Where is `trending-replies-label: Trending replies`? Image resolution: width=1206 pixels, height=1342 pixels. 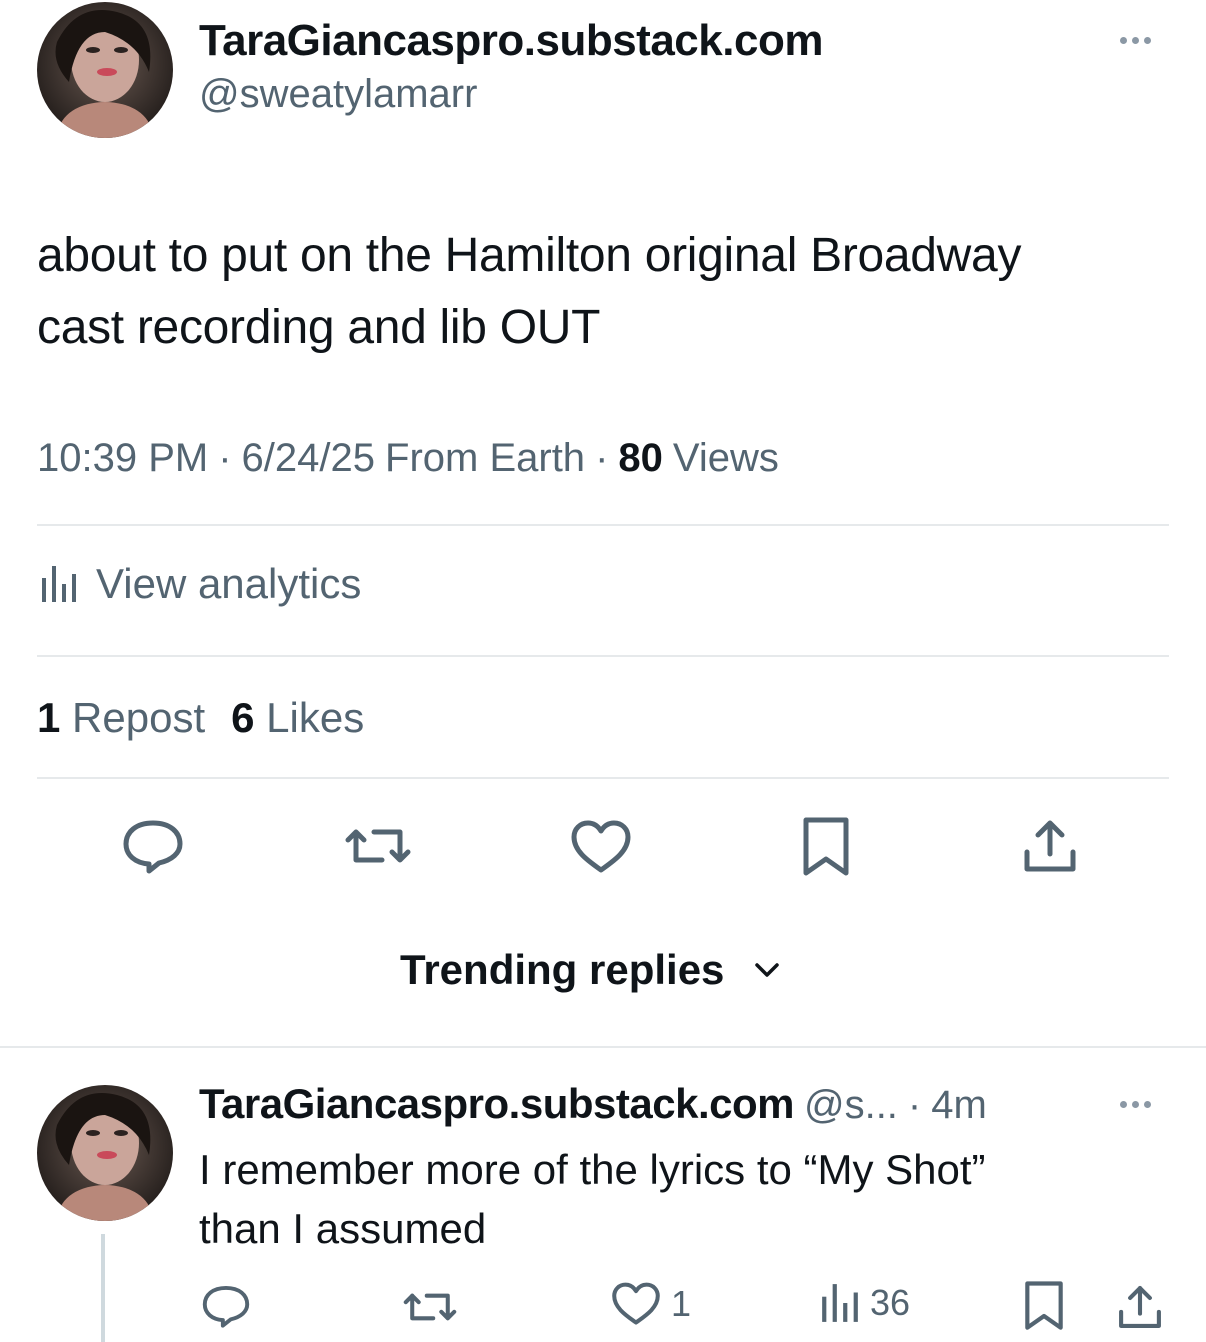
trending-replies-label: Trending replies is located at coordinates (562, 969).